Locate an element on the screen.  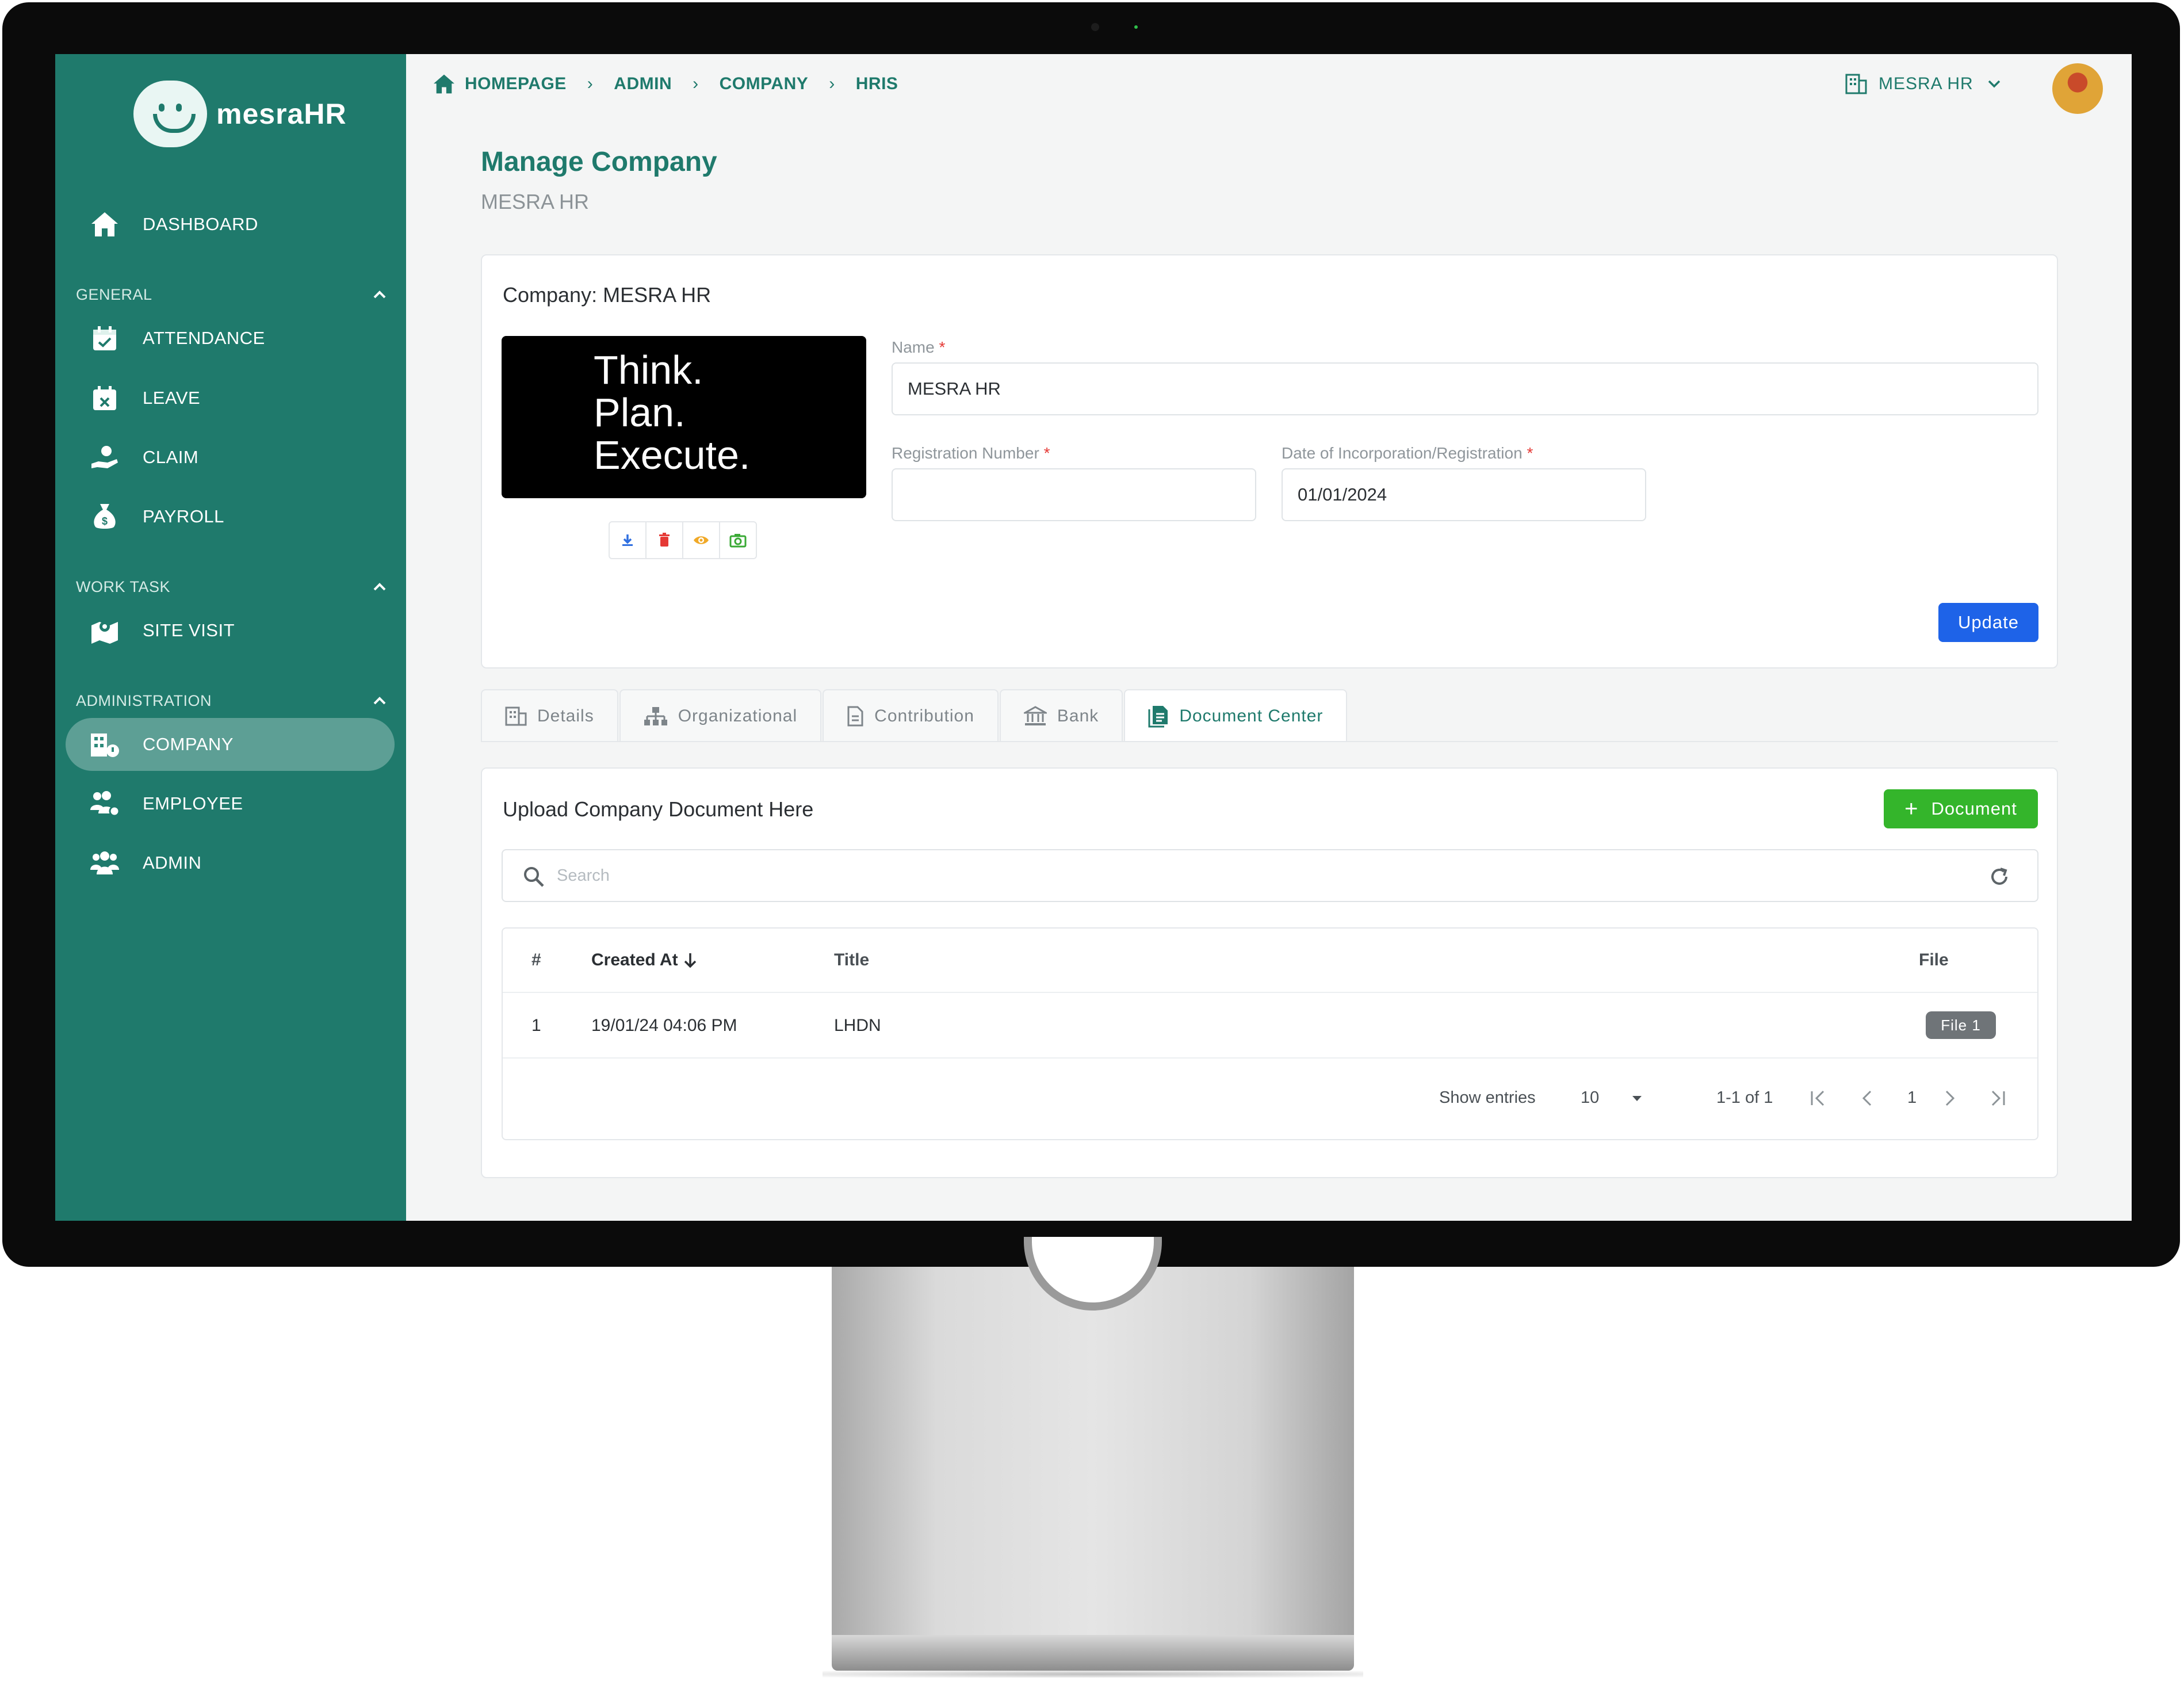
calendar-x-icon is located at coordinates (105, 398).